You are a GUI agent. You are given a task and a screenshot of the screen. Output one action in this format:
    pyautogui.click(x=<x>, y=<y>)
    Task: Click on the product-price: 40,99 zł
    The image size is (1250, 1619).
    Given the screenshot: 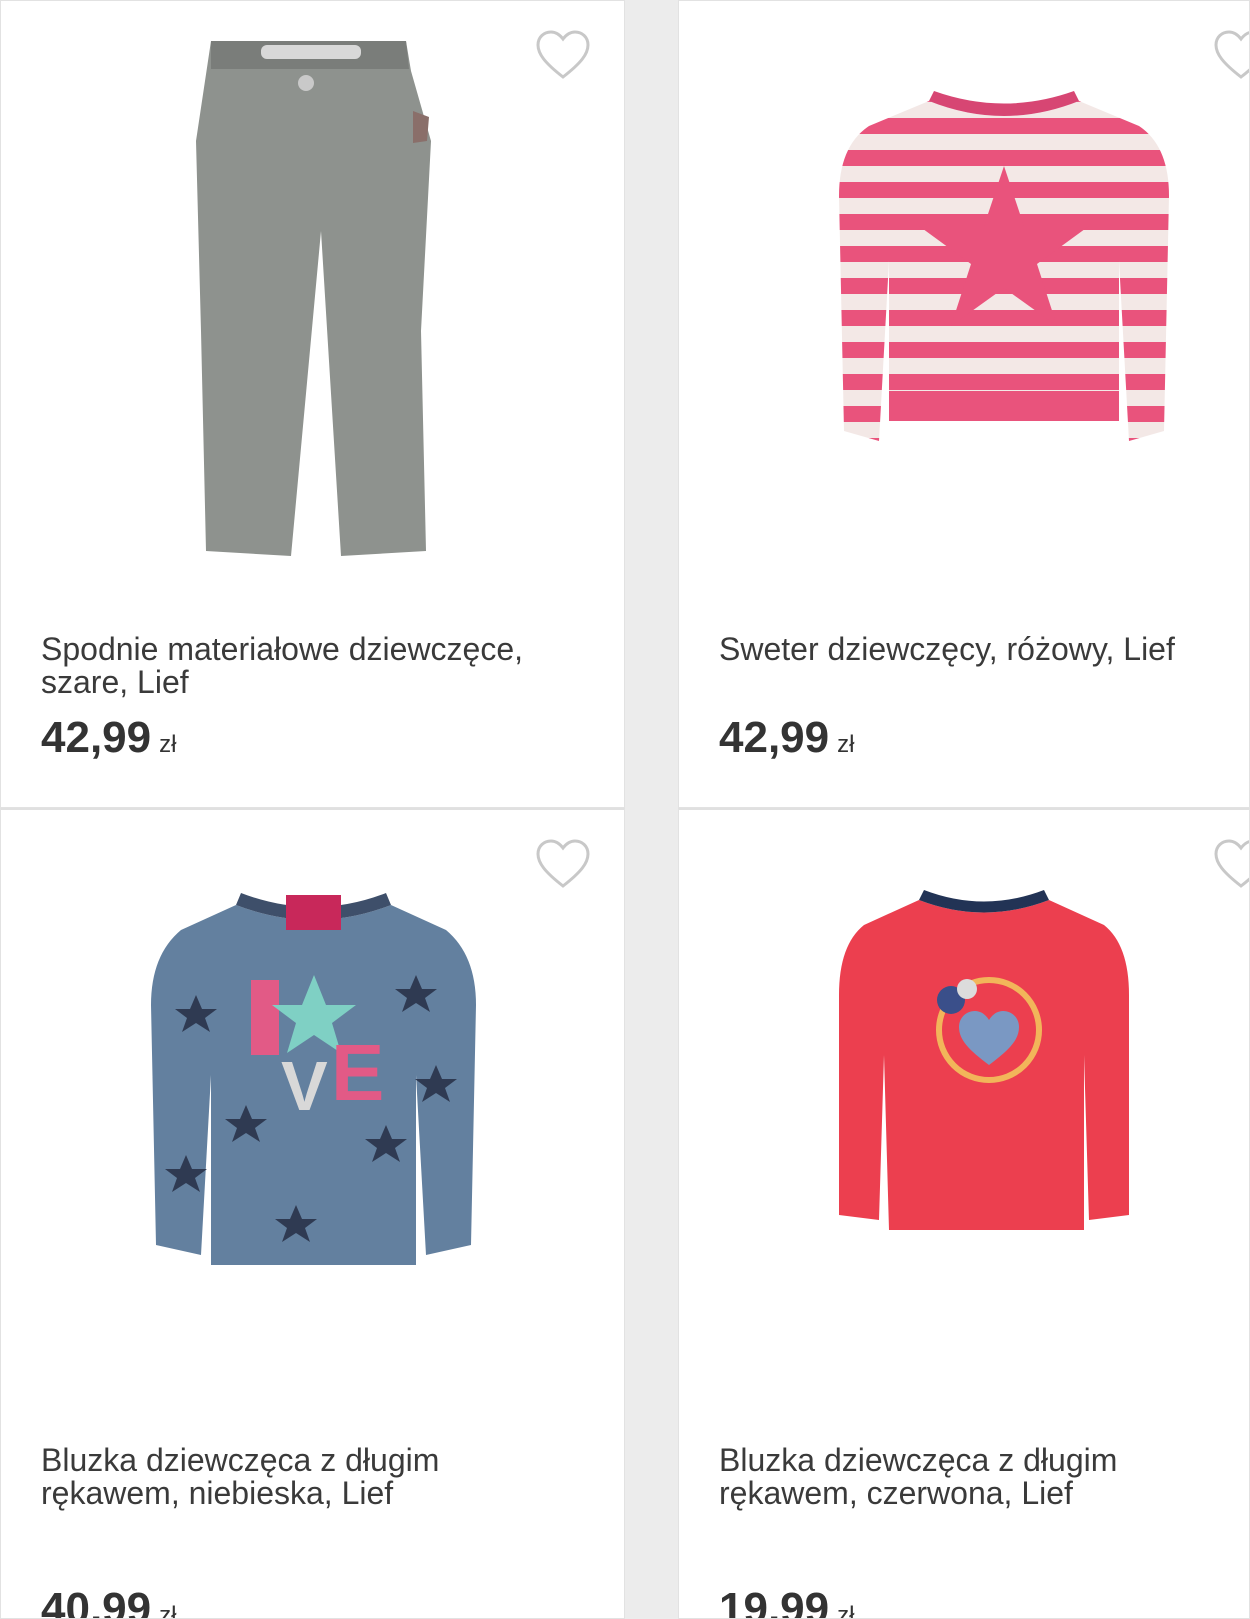 What is the action you would take?
    pyautogui.click(x=109, y=1601)
    